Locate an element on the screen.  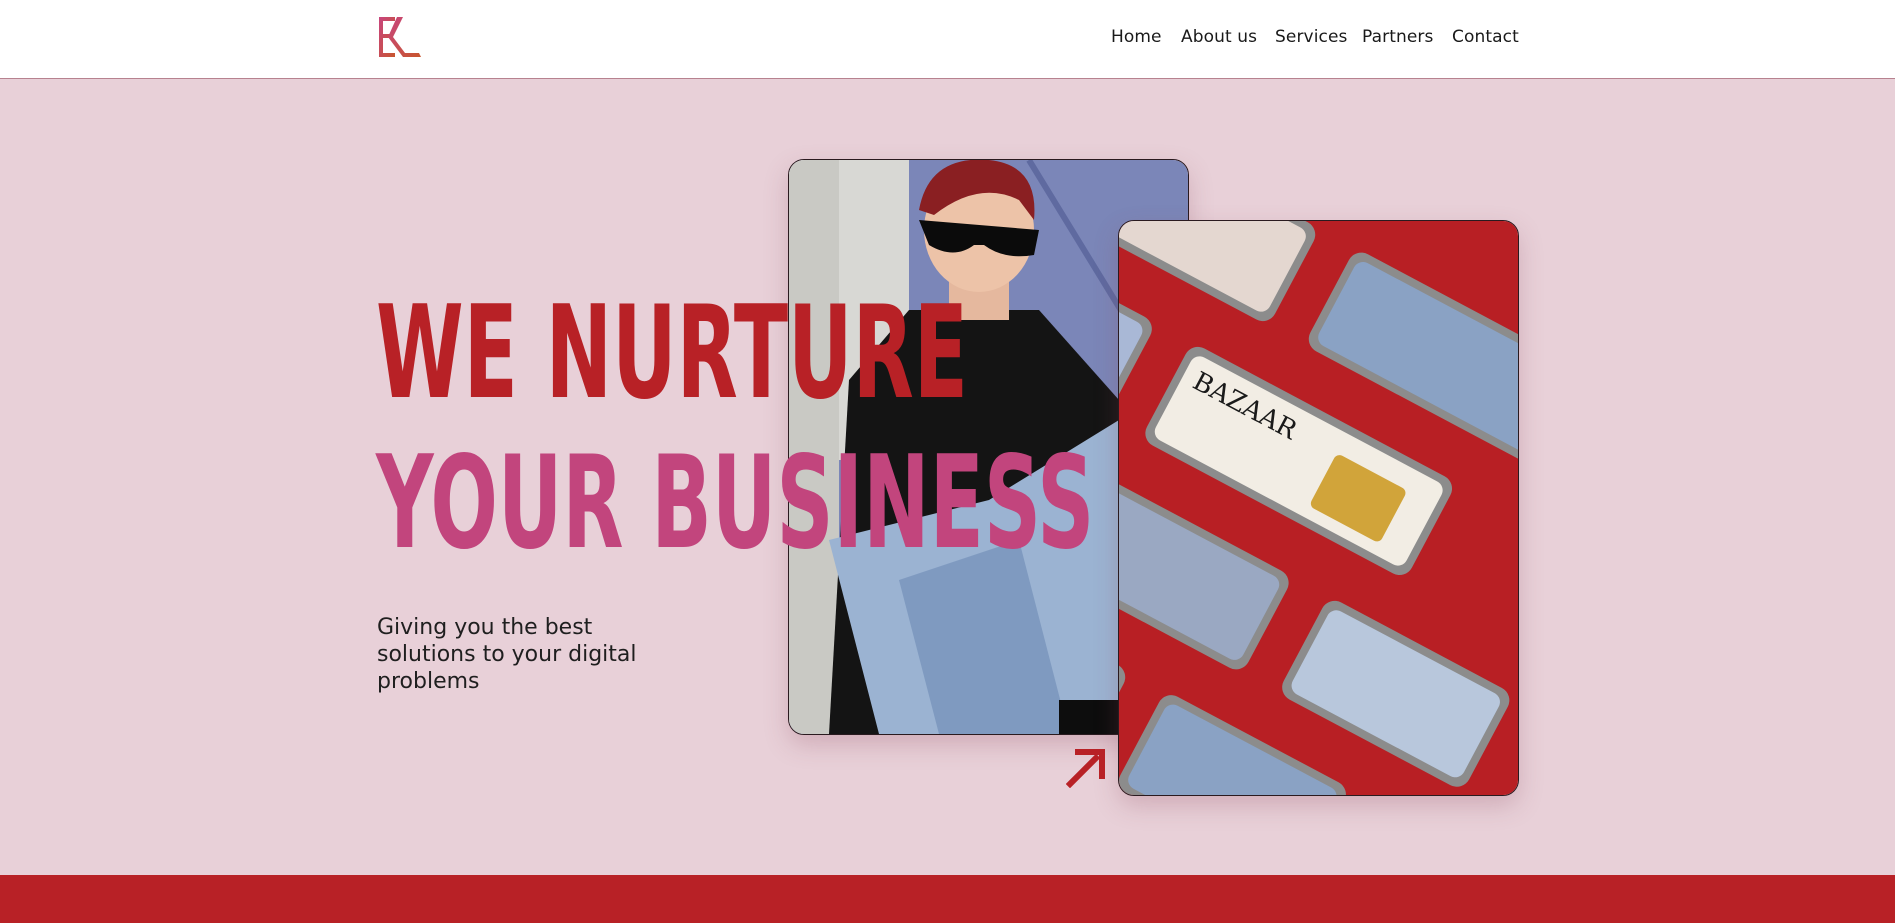
hero-phones-card: BAZAAR is located at coordinates (1318, 508).